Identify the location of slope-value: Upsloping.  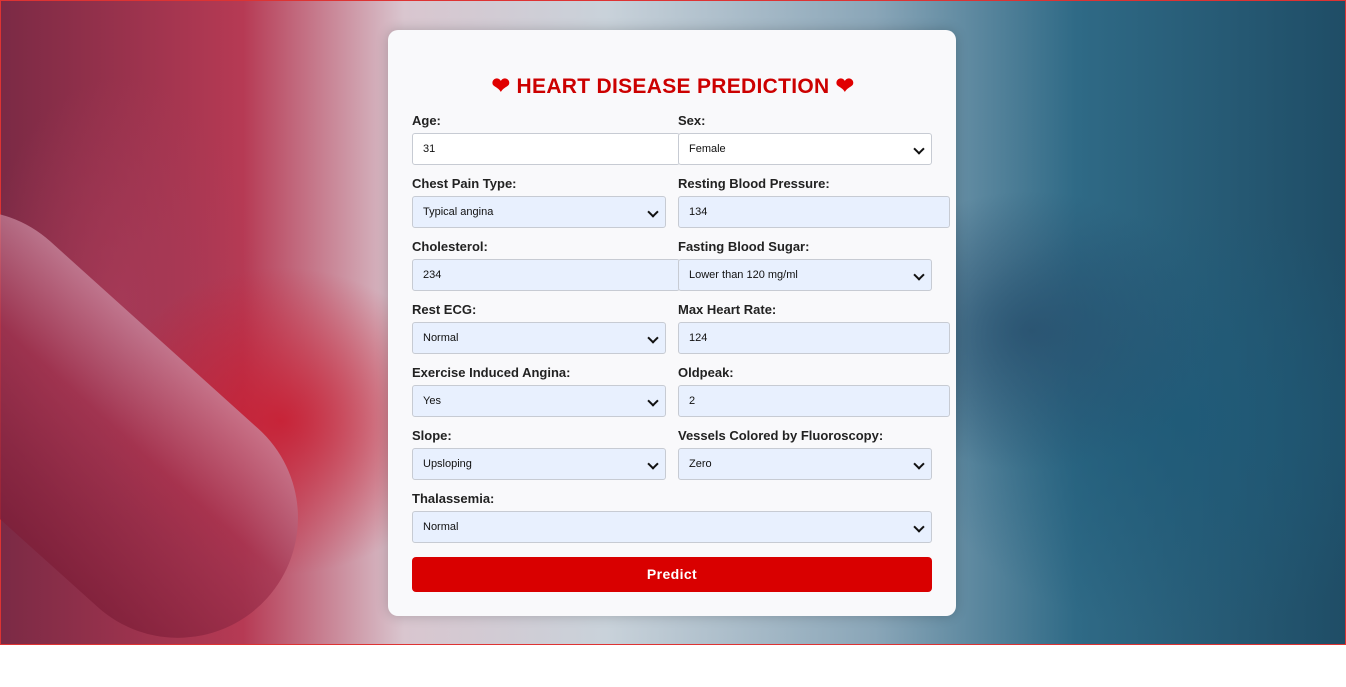
(447, 464).